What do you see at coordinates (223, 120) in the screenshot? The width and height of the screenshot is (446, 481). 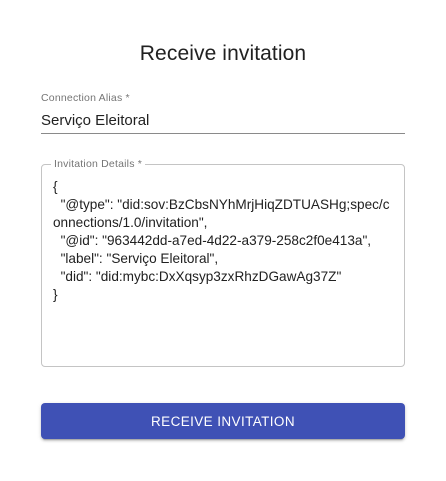 I see `connection-alias-input` at bounding box center [223, 120].